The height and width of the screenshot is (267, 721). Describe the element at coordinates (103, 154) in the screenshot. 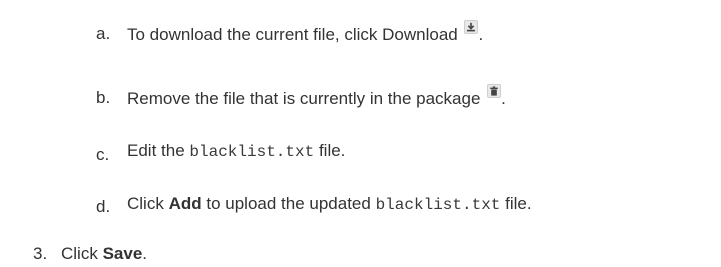

I see `step-c-marker: c.` at that location.